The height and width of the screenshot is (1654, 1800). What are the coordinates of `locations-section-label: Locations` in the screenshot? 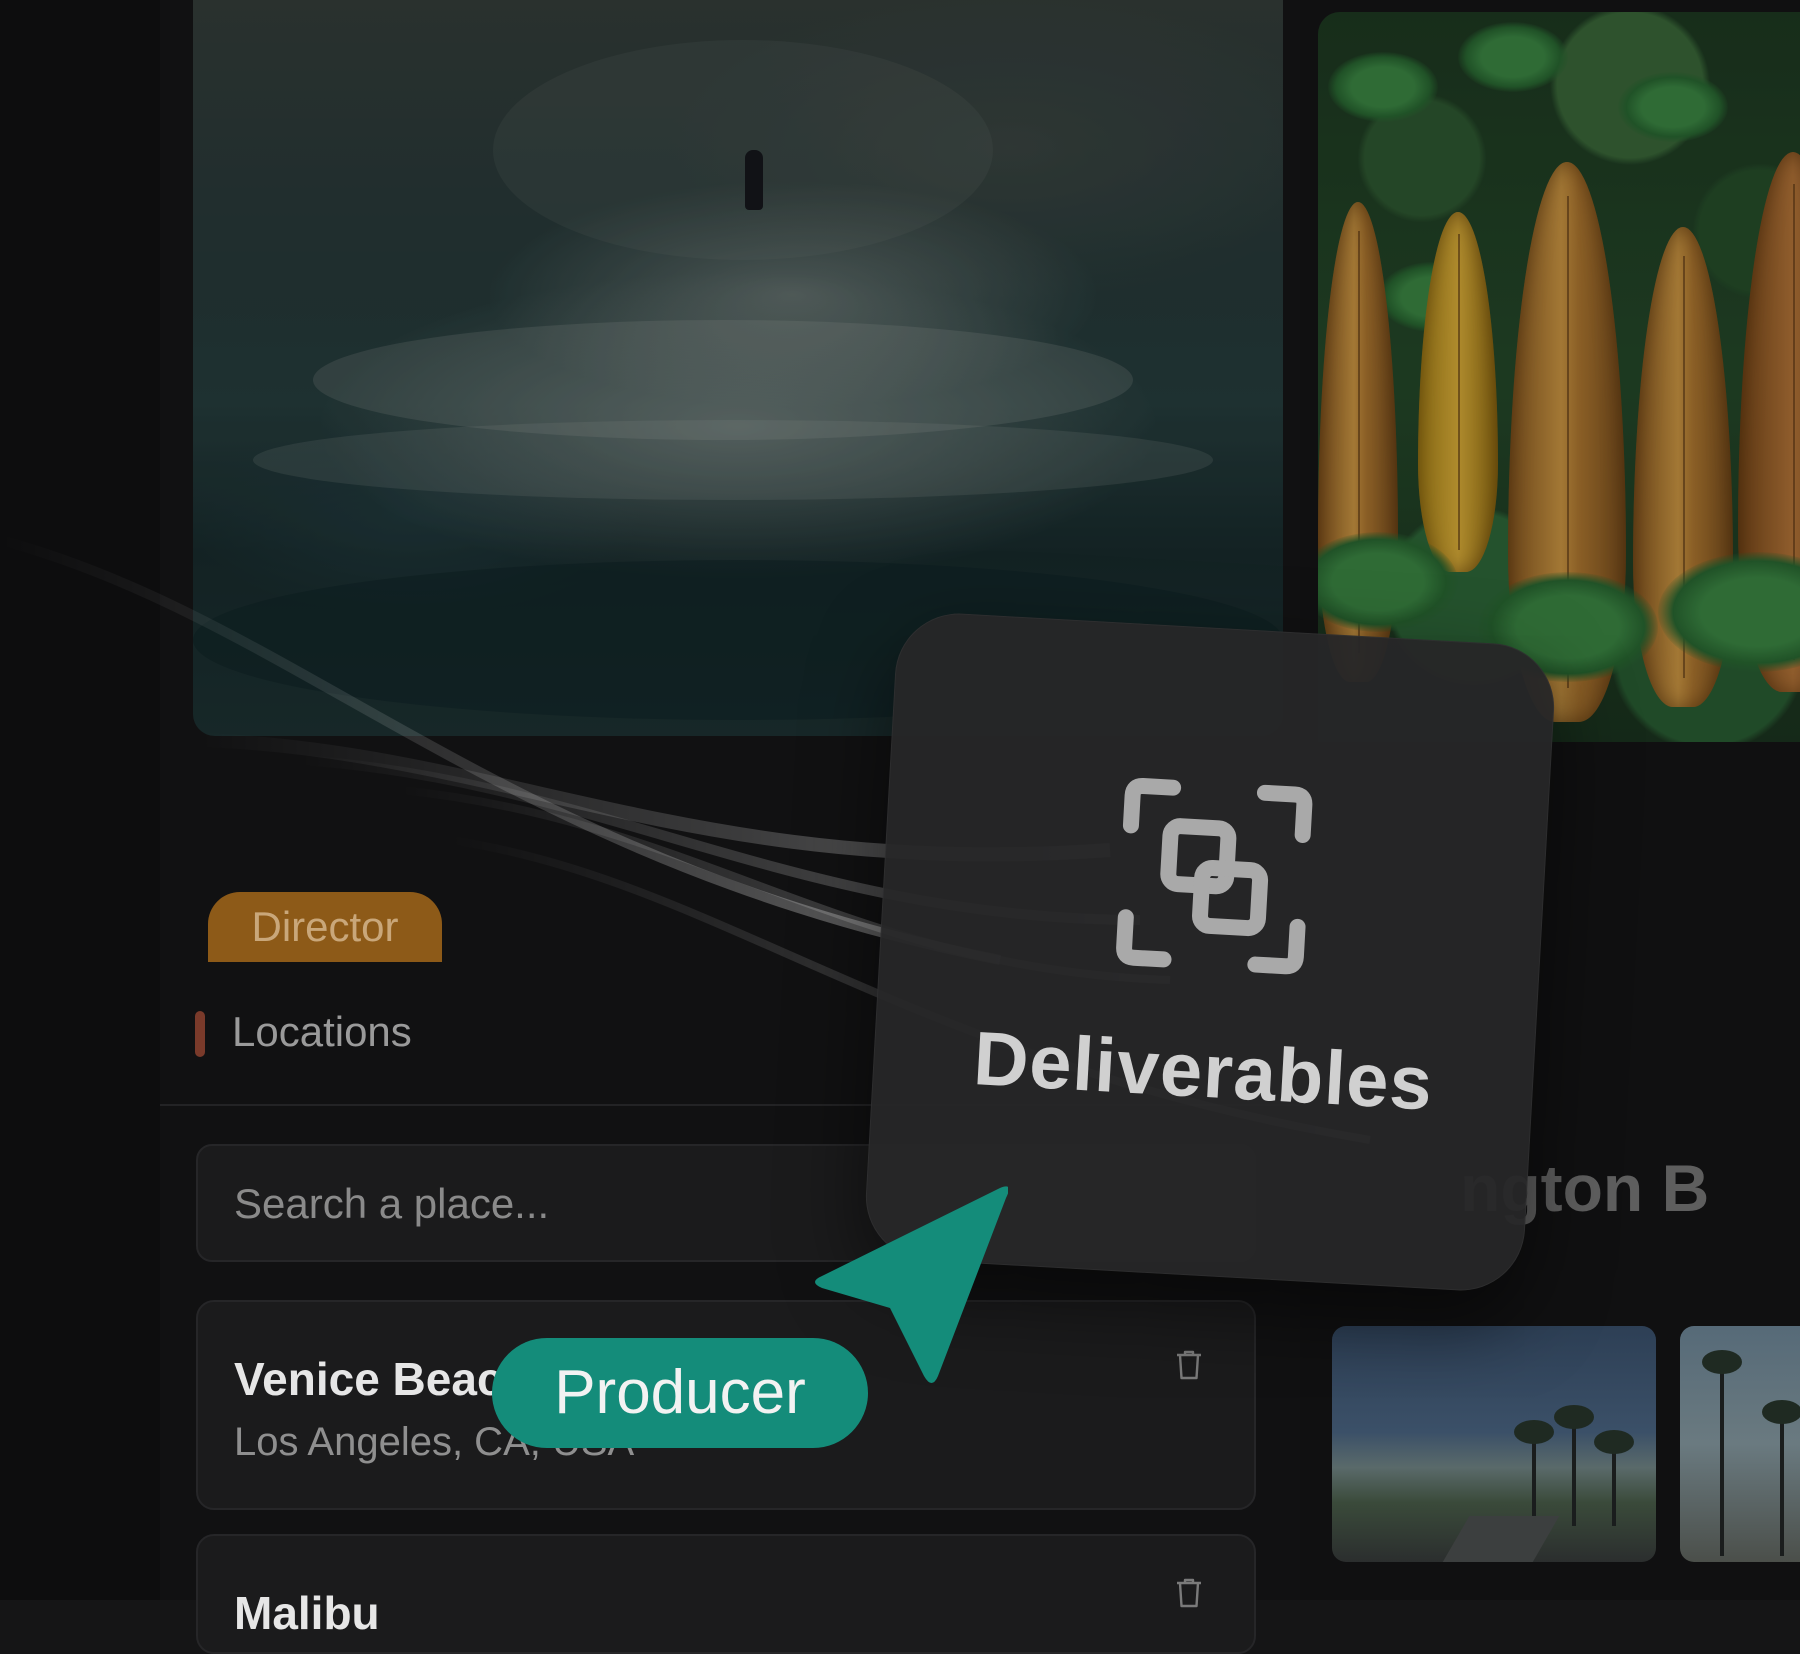 It's located at (322, 1032).